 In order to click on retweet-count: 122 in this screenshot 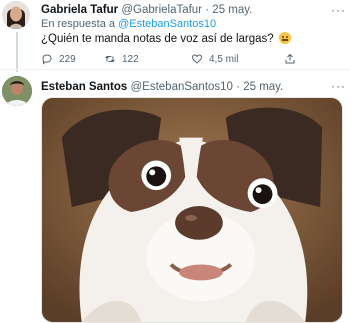, I will do `click(130, 59)`.